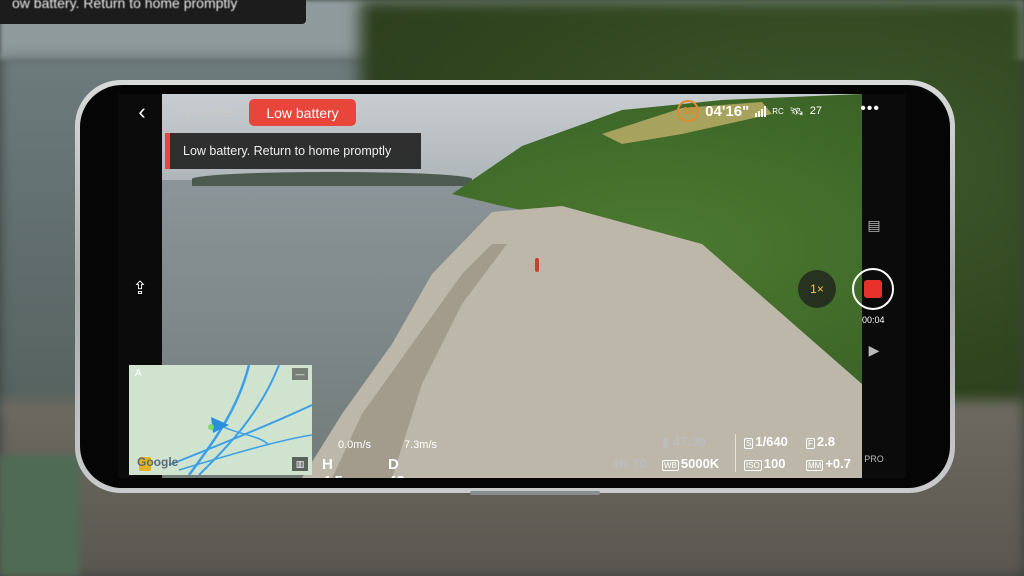 The width and height of the screenshot is (1024, 576). Describe the element at coordinates (815, 111) in the screenshot. I see `satellite-count: 27` at that location.